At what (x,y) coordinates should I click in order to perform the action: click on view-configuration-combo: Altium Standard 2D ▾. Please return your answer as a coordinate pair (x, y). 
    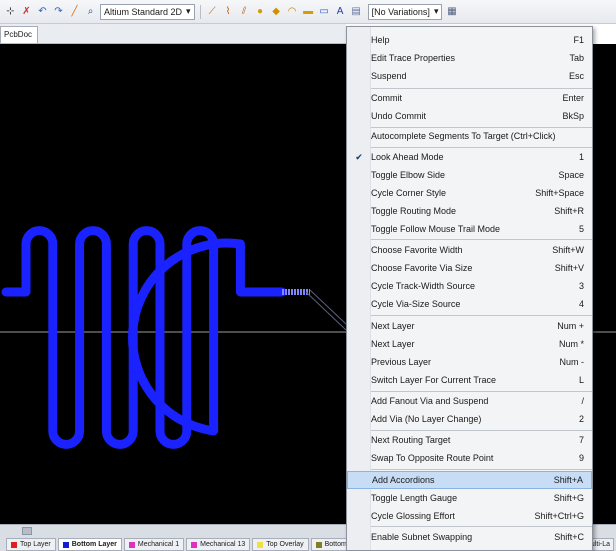
    Looking at the image, I should click on (147, 11).